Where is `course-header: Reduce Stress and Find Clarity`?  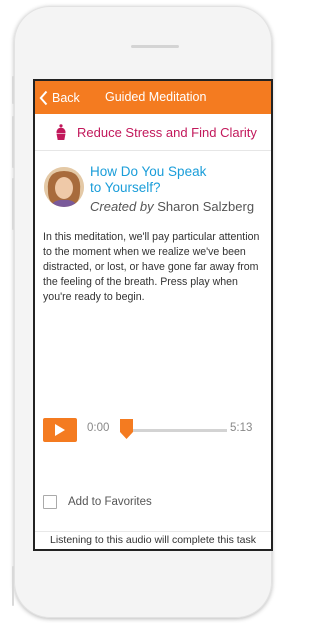 course-header: Reduce Stress and Find Clarity is located at coordinates (153, 132).